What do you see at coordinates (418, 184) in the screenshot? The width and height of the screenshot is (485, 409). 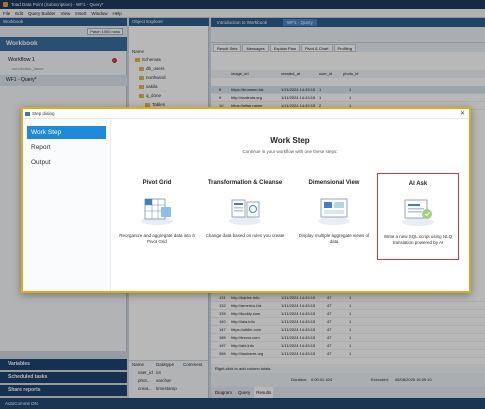 I see `card-title: AI Ask` at bounding box center [418, 184].